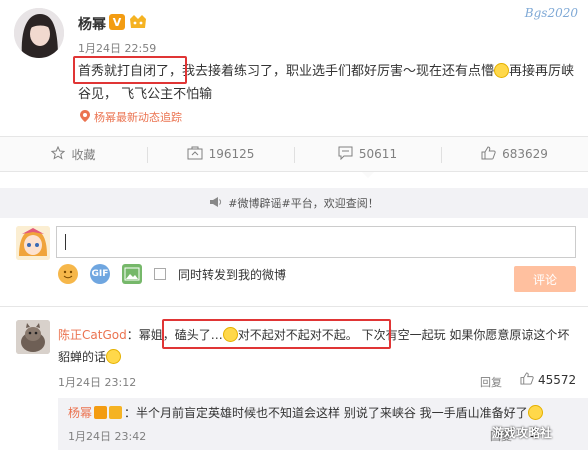  What do you see at coordinates (117, 48) in the screenshot?
I see `post-time: 1月24日 22:59` at bounding box center [117, 48].